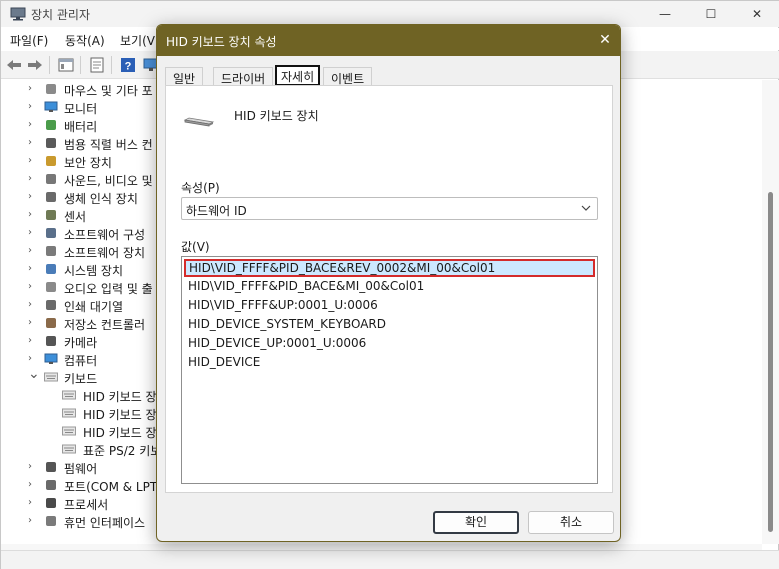 This screenshot has height=569, width=779. I want to click on tree-item-label: 카메라, so click(81, 343).